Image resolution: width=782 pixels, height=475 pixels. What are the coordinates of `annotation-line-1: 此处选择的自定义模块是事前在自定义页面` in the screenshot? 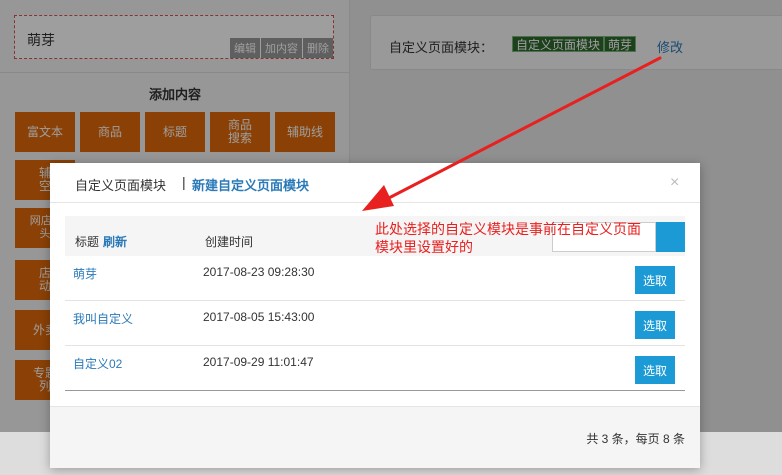 It's located at (508, 229).